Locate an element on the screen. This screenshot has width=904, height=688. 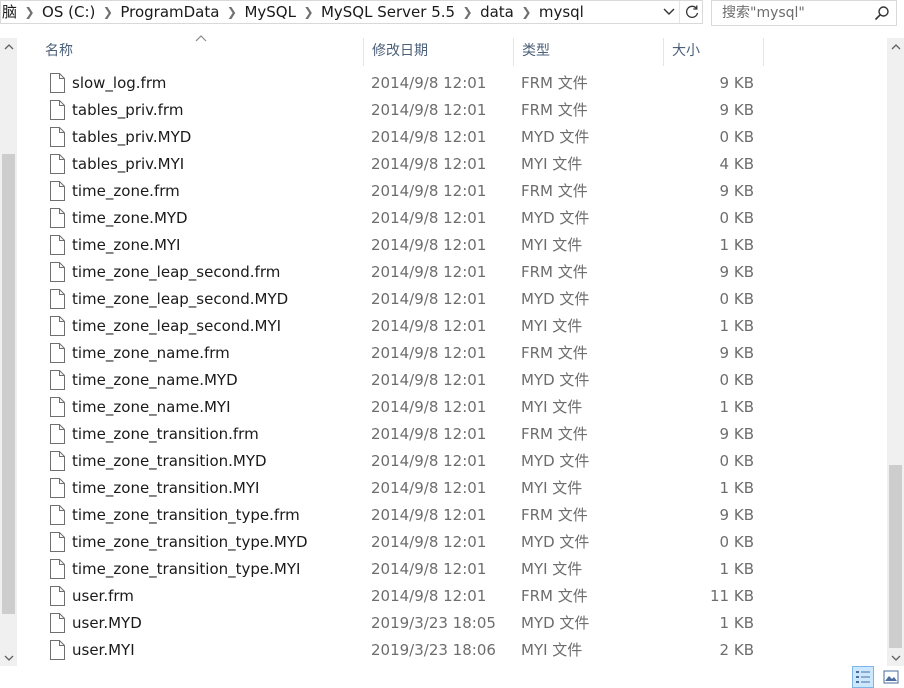
file-name: time_zone_transition.MYD is located at coordinates (169, 461).